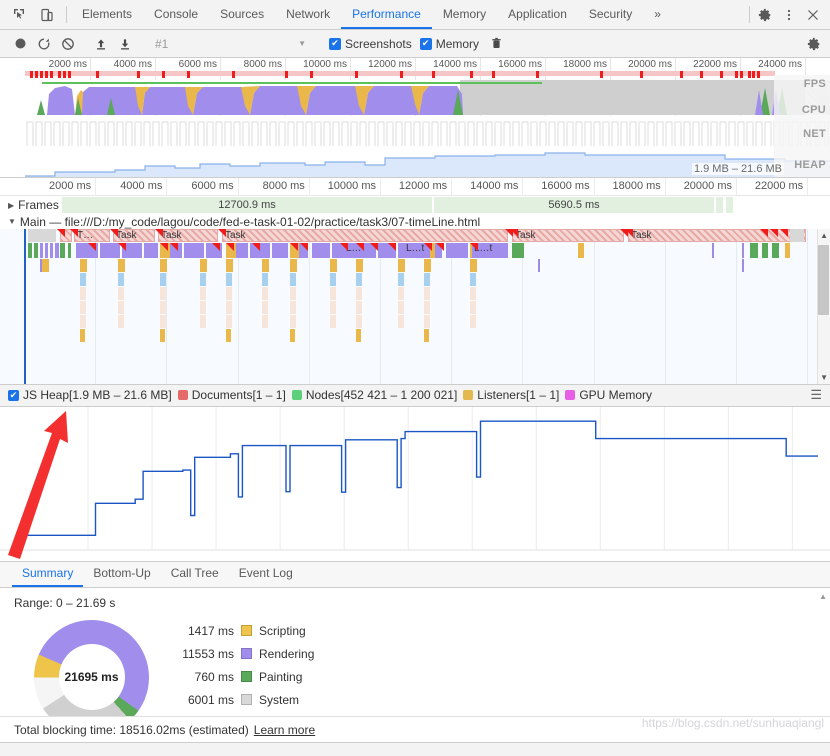 The width and height of the screenshot is (830, 756). I want to click on collect-garbage-icon, so click(496, 44).